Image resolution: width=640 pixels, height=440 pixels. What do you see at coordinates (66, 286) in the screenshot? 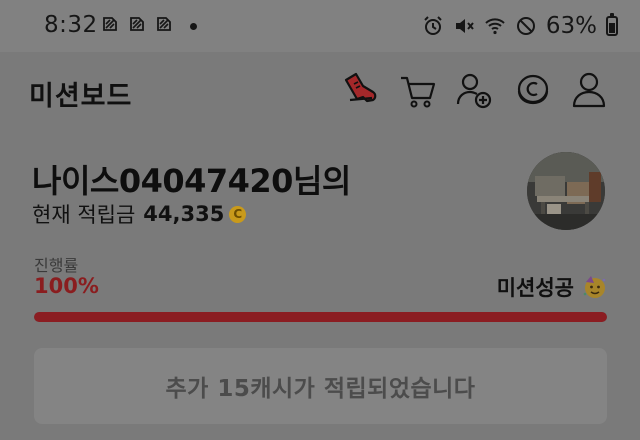
I see `progress-percent: 100%` at bounding box center [66, 286].